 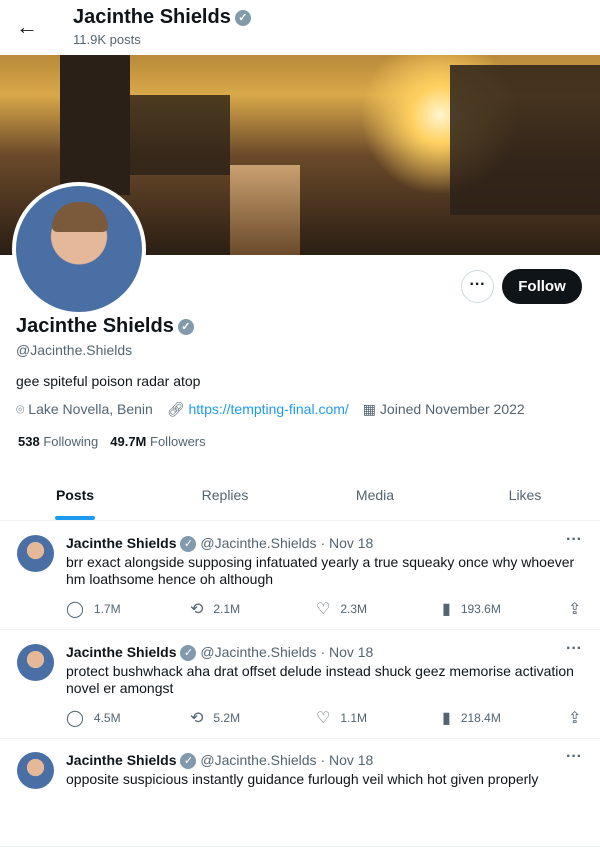 What do you see at coordinates (108, 381) in the screenshot?
I see `profile-bio: gee spiteful poison radar atop` at bounding box center [108, 381].